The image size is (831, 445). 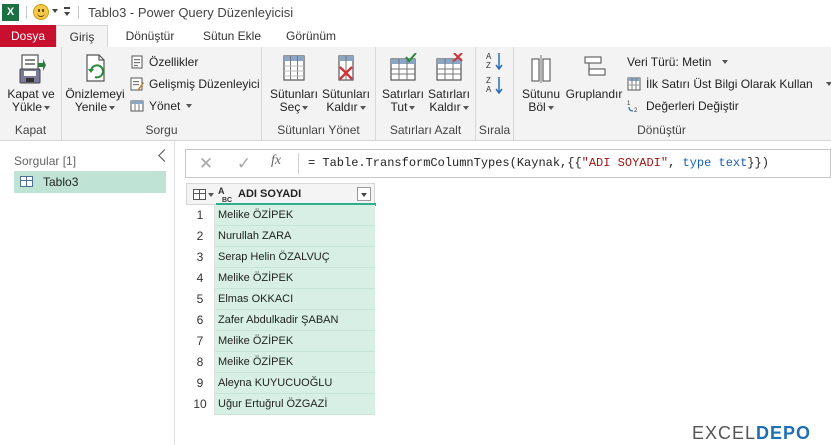 What do you see at coordinates (346, 83) in the screenshot?
I see `remove-columns-button: Sütunları Kaldır` at bounding box center [346, 83].